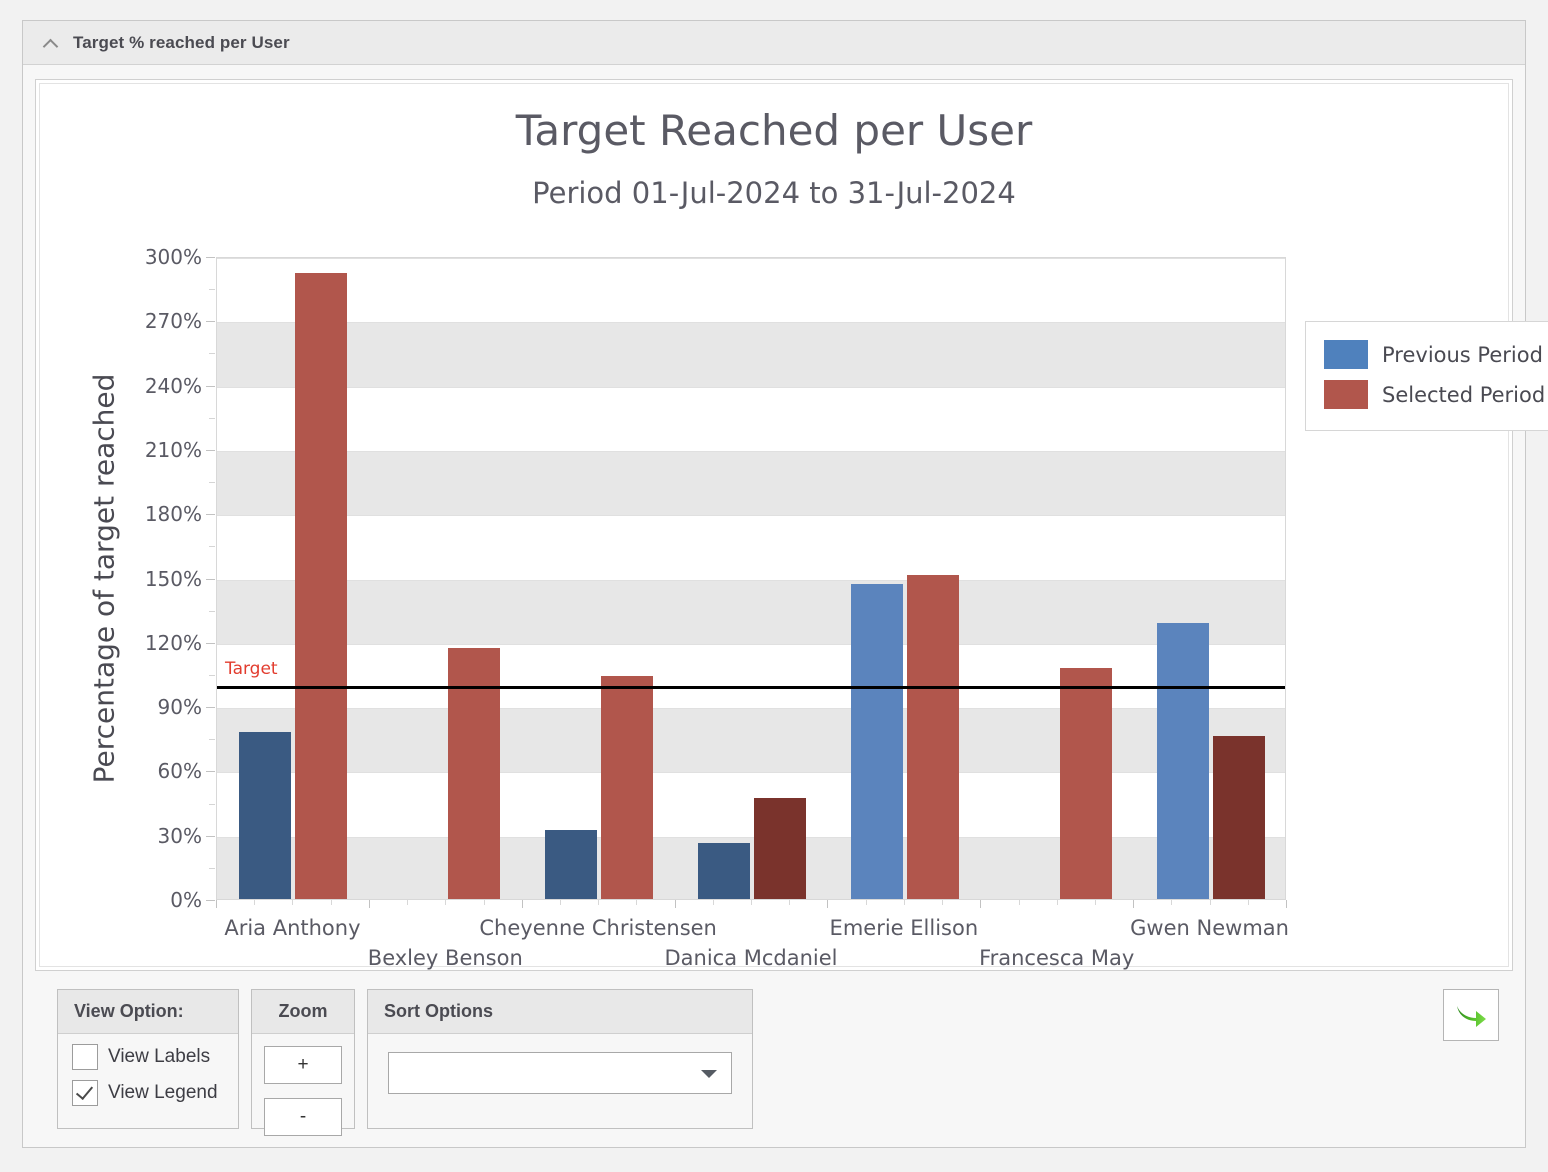 This screenshot has height=1172, width=1548. What do you see at coordinates (181, 42) in the screenshot?
I see `panel-title: Target % reached per User` at bounding box center [181, 42].